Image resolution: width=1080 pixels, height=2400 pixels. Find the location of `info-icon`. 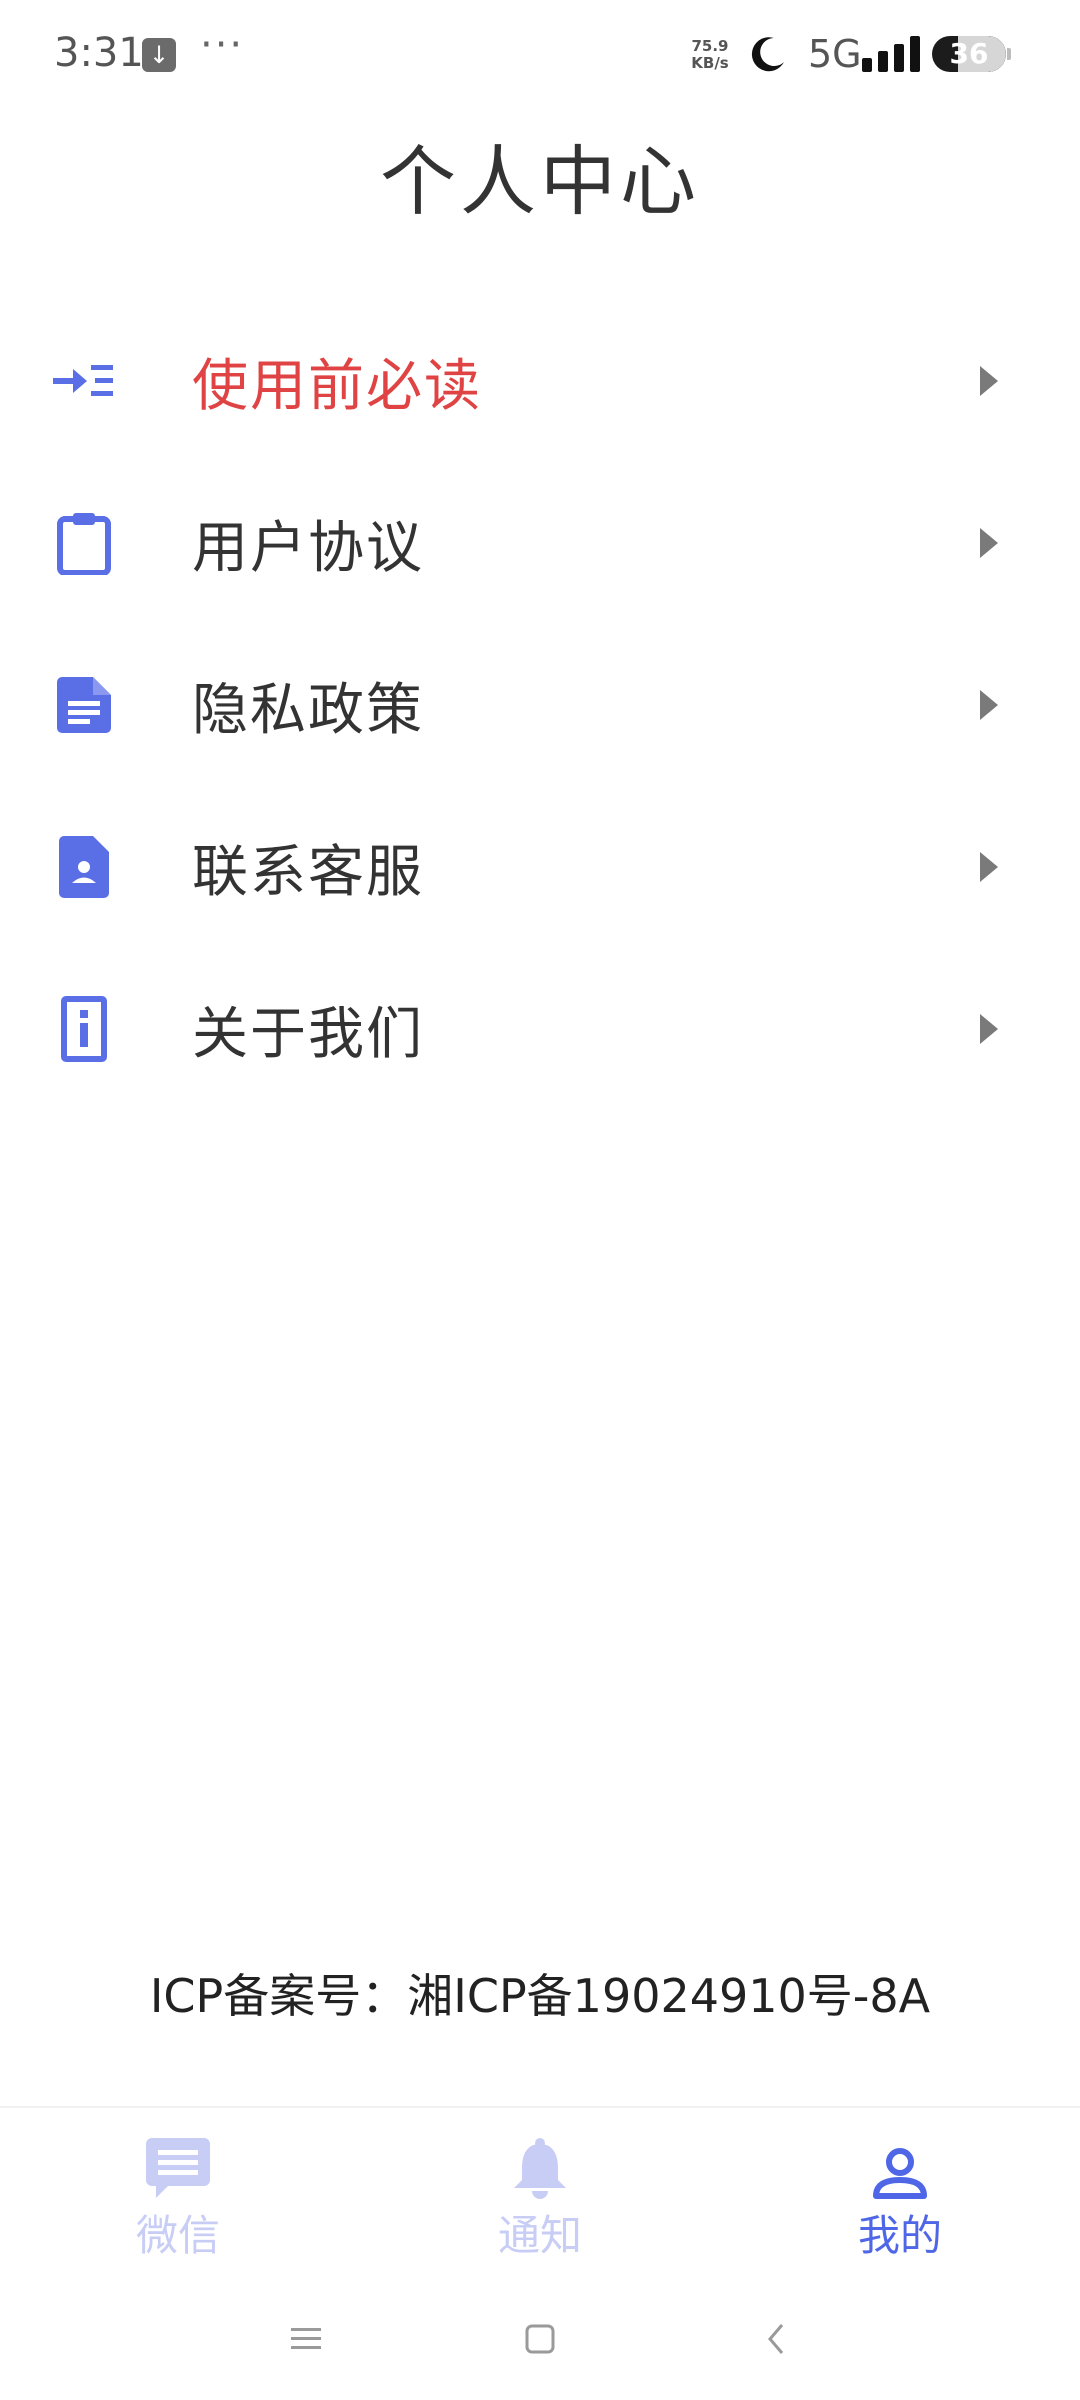

info-icon is located at coordinates (84, 1029).